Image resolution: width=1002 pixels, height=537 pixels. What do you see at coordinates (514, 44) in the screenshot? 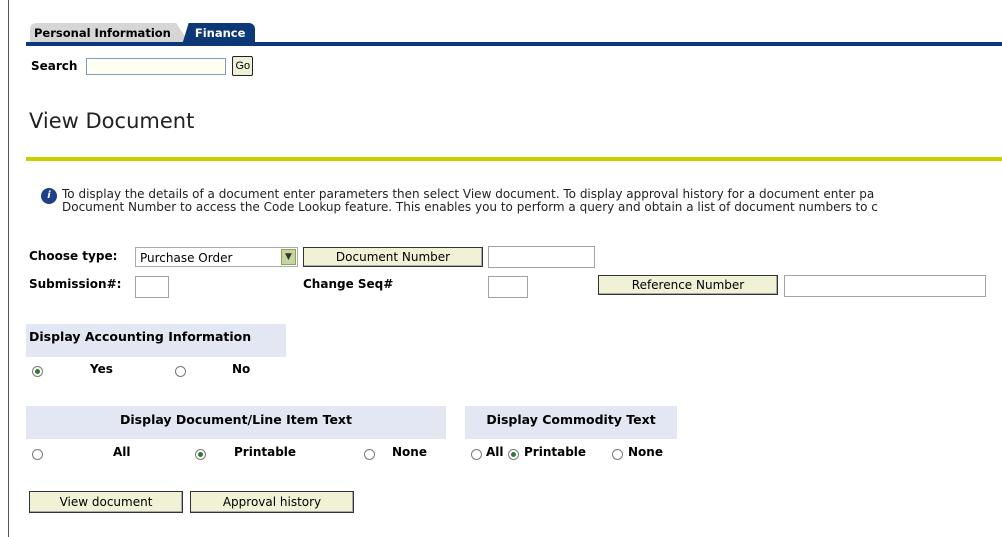
I see `tab-underline` at bounding box center [514, 44].